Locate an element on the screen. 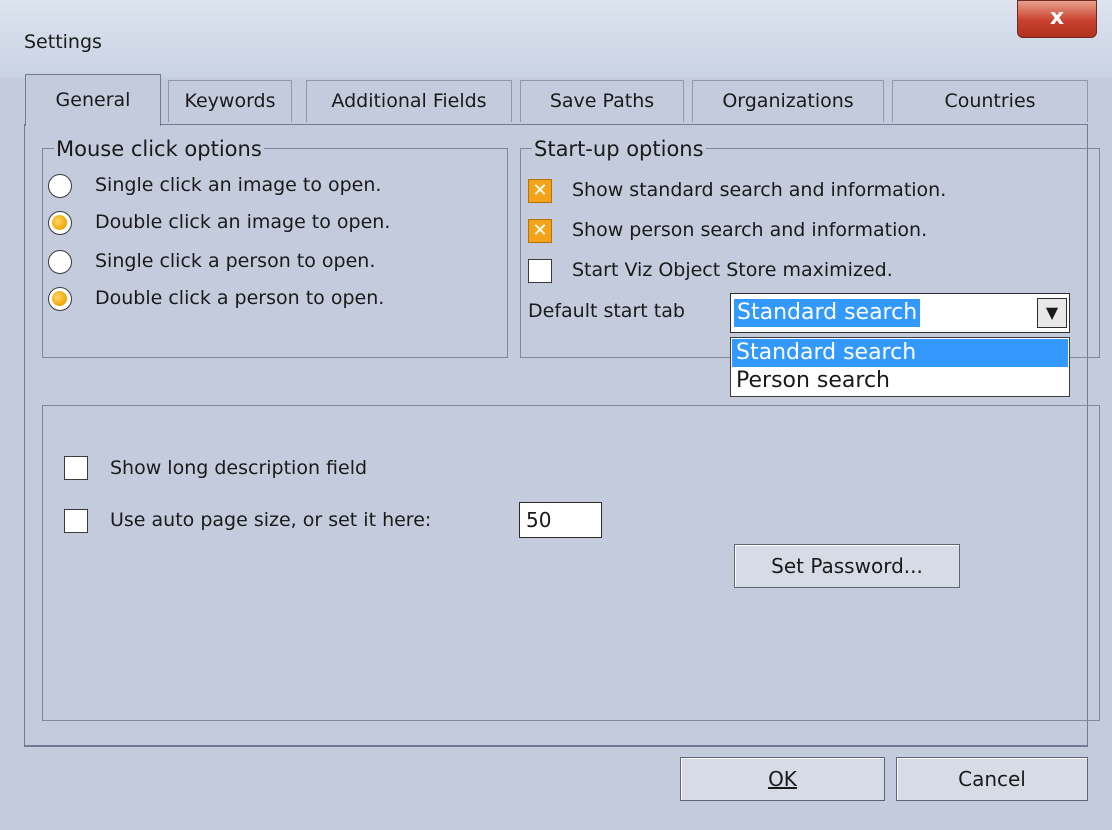 This screenshot has width=1112, height=830. tab-general: General is located at coordinates (93, 100).